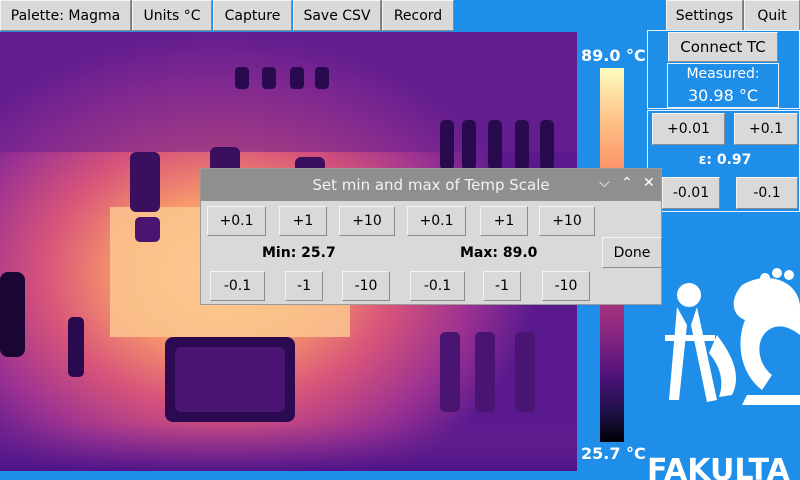  What do you see at coordinates (437, 286) in the screenshot?
I see `max-minus-01-button: -0.1` at bounding box center [437, 286].